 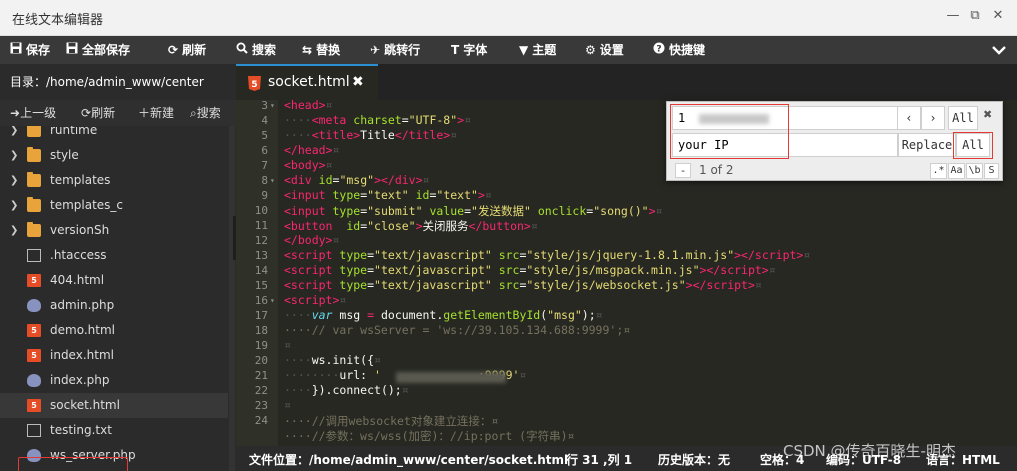 What do you see at coordinates (114, 230) in the screenshot?
I see `file-tree-item: ❯ versionSh` at bounding box center [114, 230].